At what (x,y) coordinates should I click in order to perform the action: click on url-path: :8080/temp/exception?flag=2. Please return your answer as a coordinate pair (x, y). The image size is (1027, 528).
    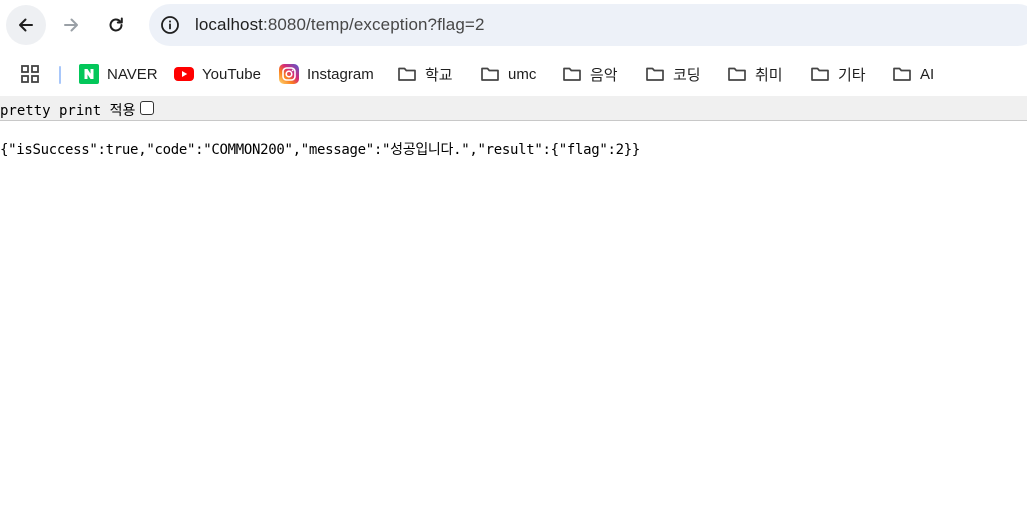
    Looking at the image, I should click on (374, 24).